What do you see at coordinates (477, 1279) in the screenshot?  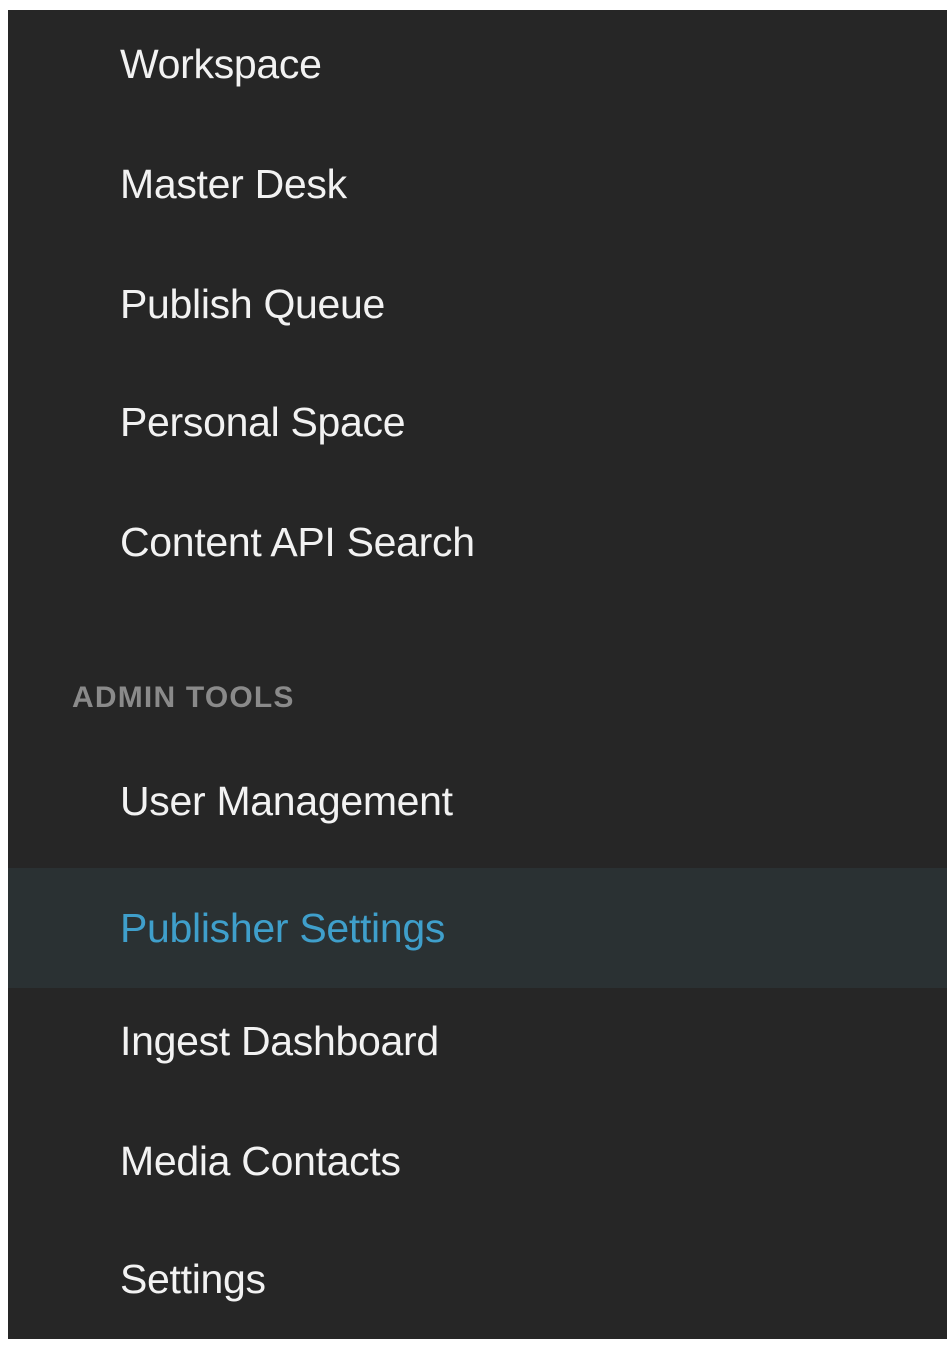 I see `menu-item-settings: Settings` at bounding box center [477, 1279].